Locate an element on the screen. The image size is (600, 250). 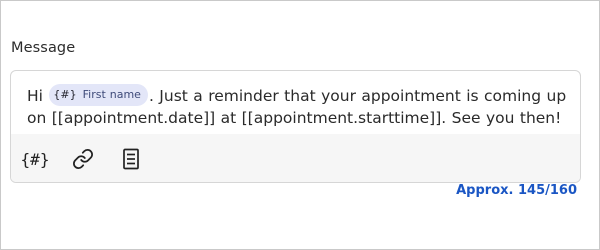
link-icon is located at coordinates (83, 159).